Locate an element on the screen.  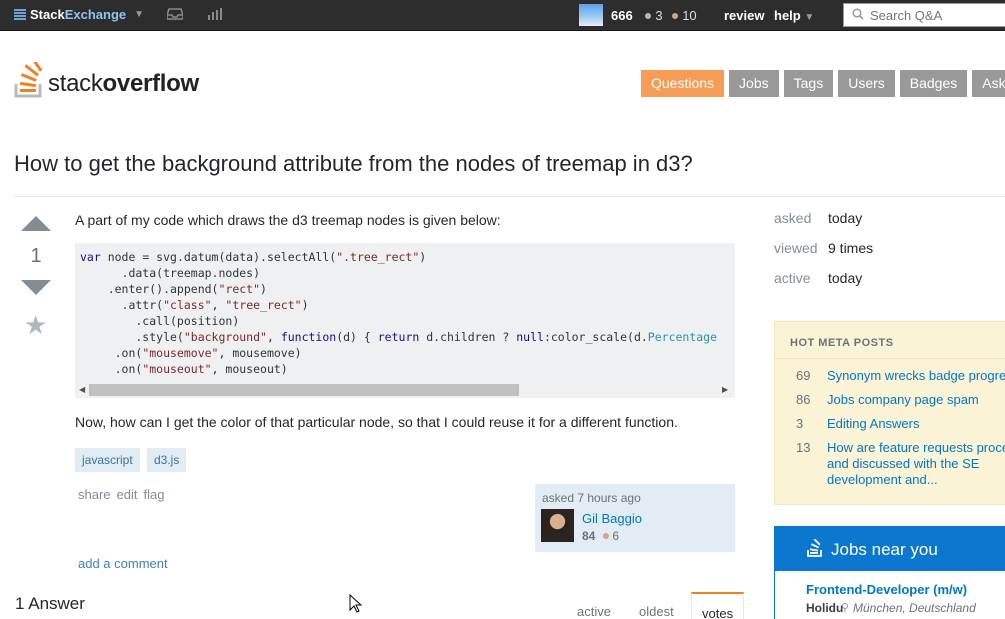
logo-wordmark: stackoverflow is located at coordinates (123, 84).